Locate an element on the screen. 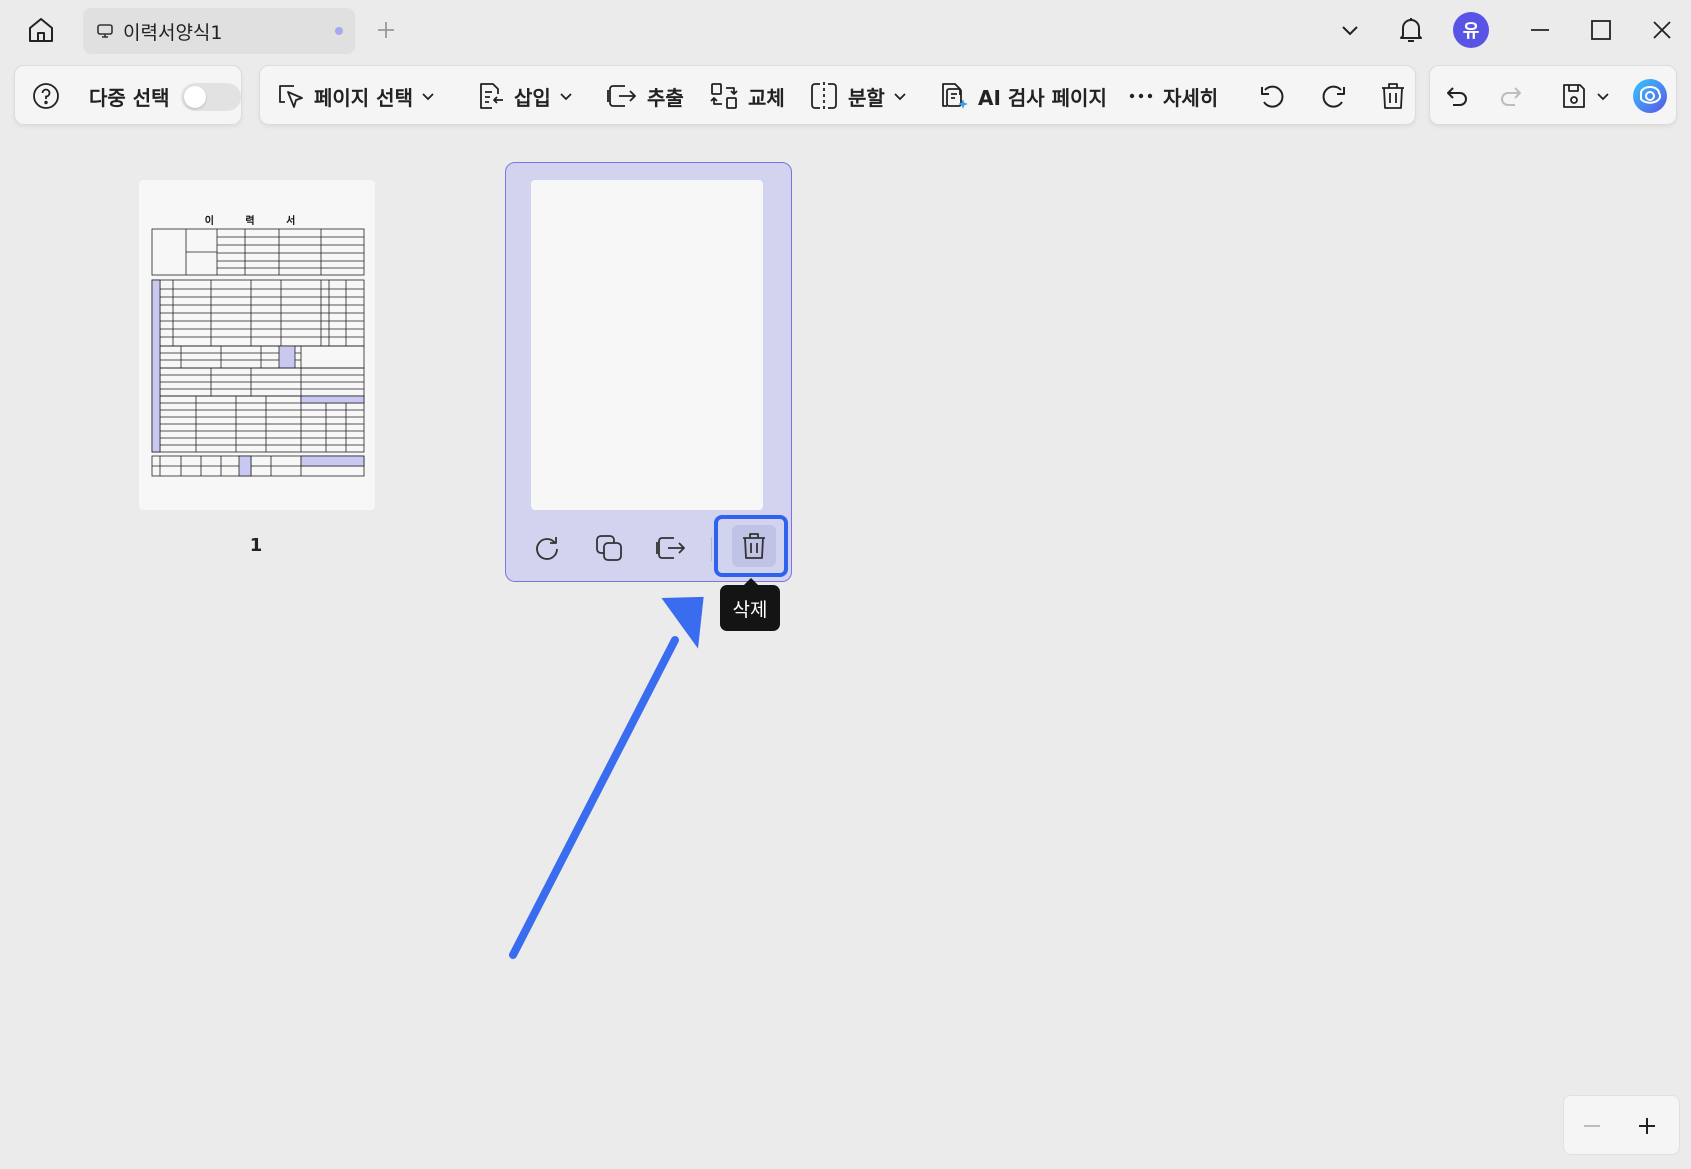 This screenshot has height=1169, width=1691. help-icon is located at coordinates (46, 96).